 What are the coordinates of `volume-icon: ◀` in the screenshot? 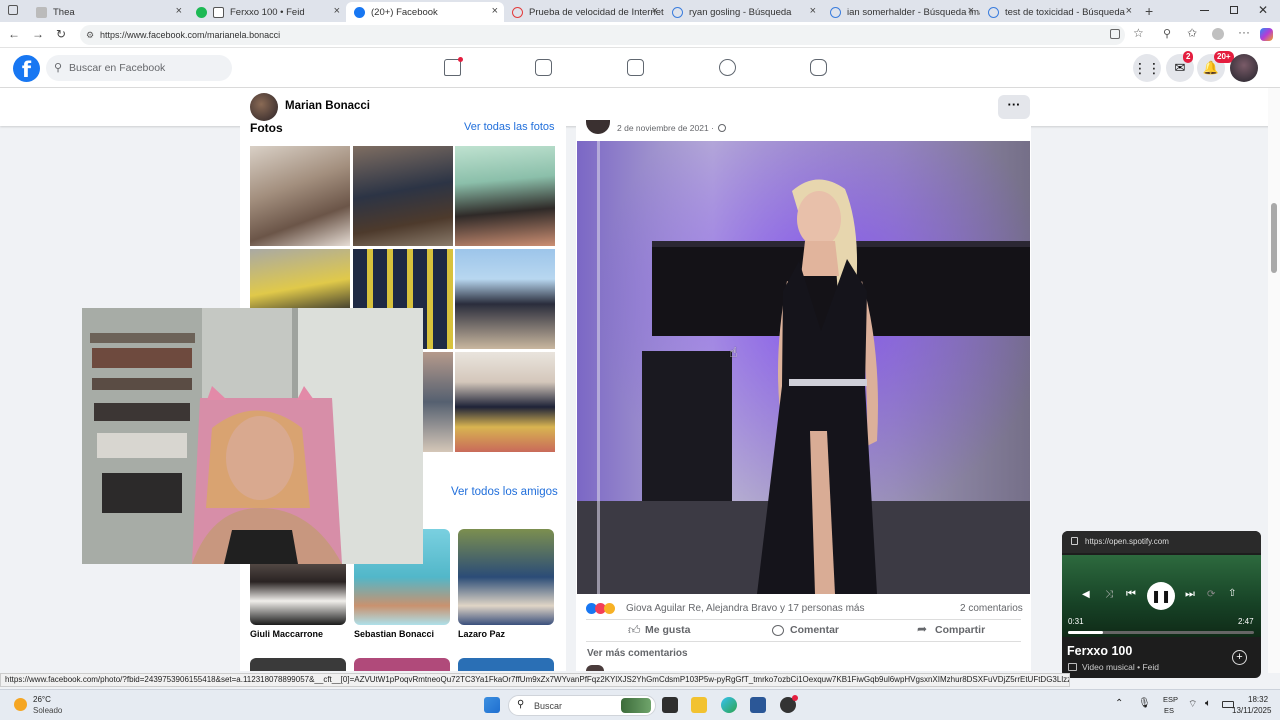 It's located at (1086, 594).